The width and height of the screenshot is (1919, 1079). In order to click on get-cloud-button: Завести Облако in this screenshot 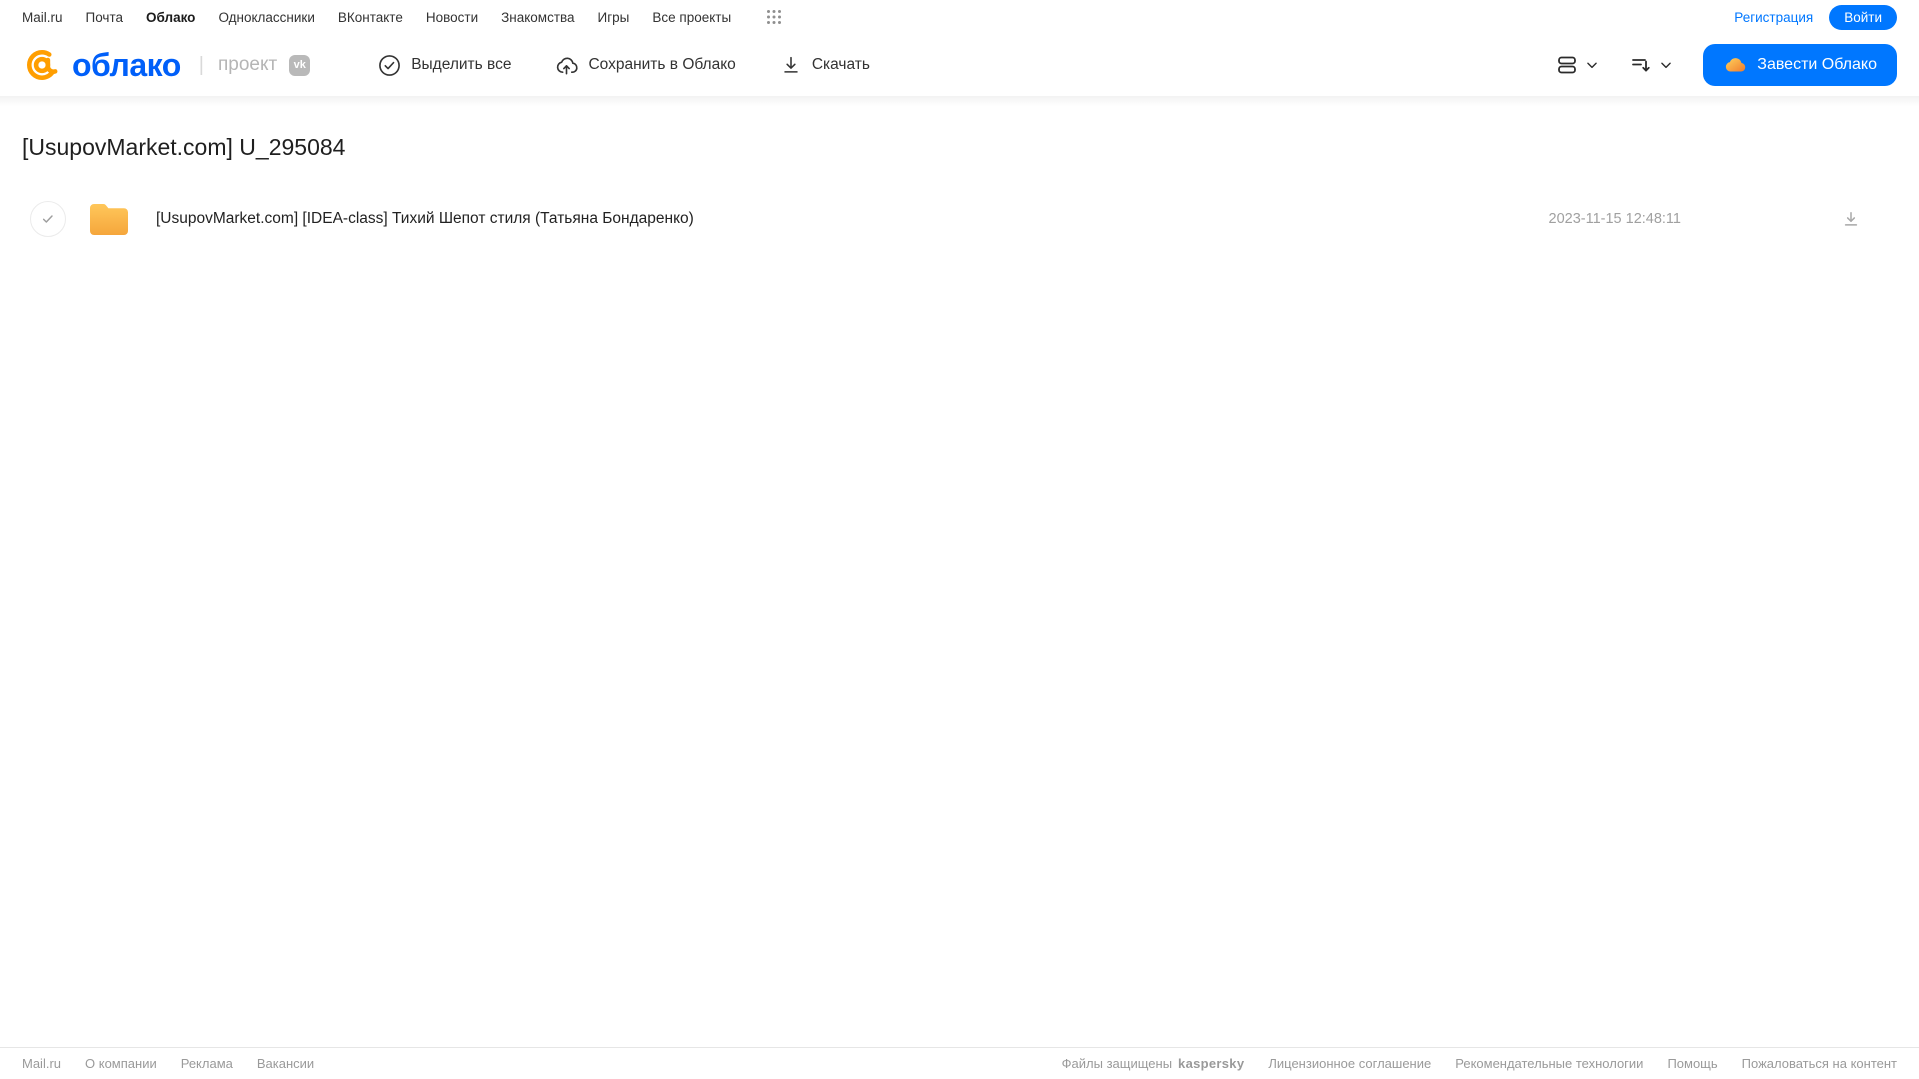, I will do `click(1800, 65)`.